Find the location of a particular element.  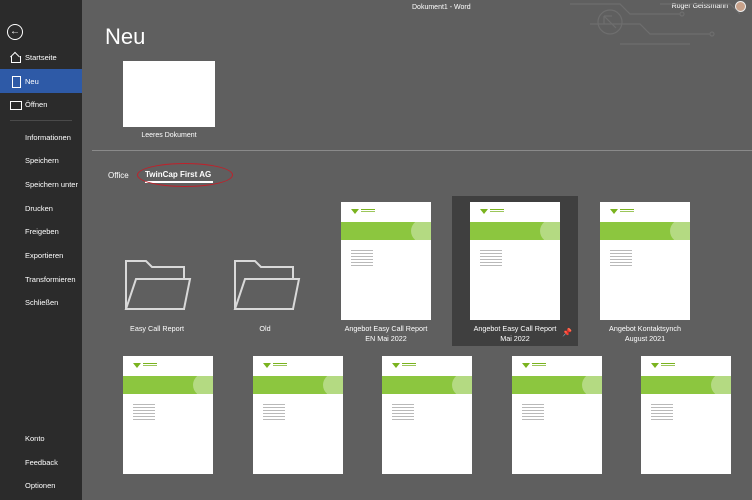

sidebar-item-startseite: Startseite is located at coordinates (41, 57).